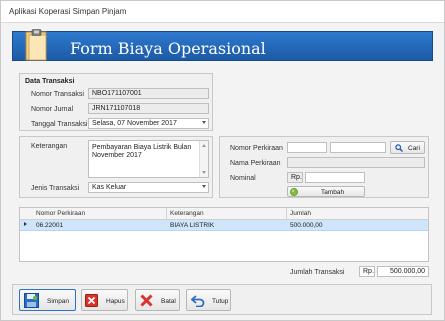  Describe the element at coordinates (104, 300) in the screenshot. I see `delete-button: Hapus` at that location.